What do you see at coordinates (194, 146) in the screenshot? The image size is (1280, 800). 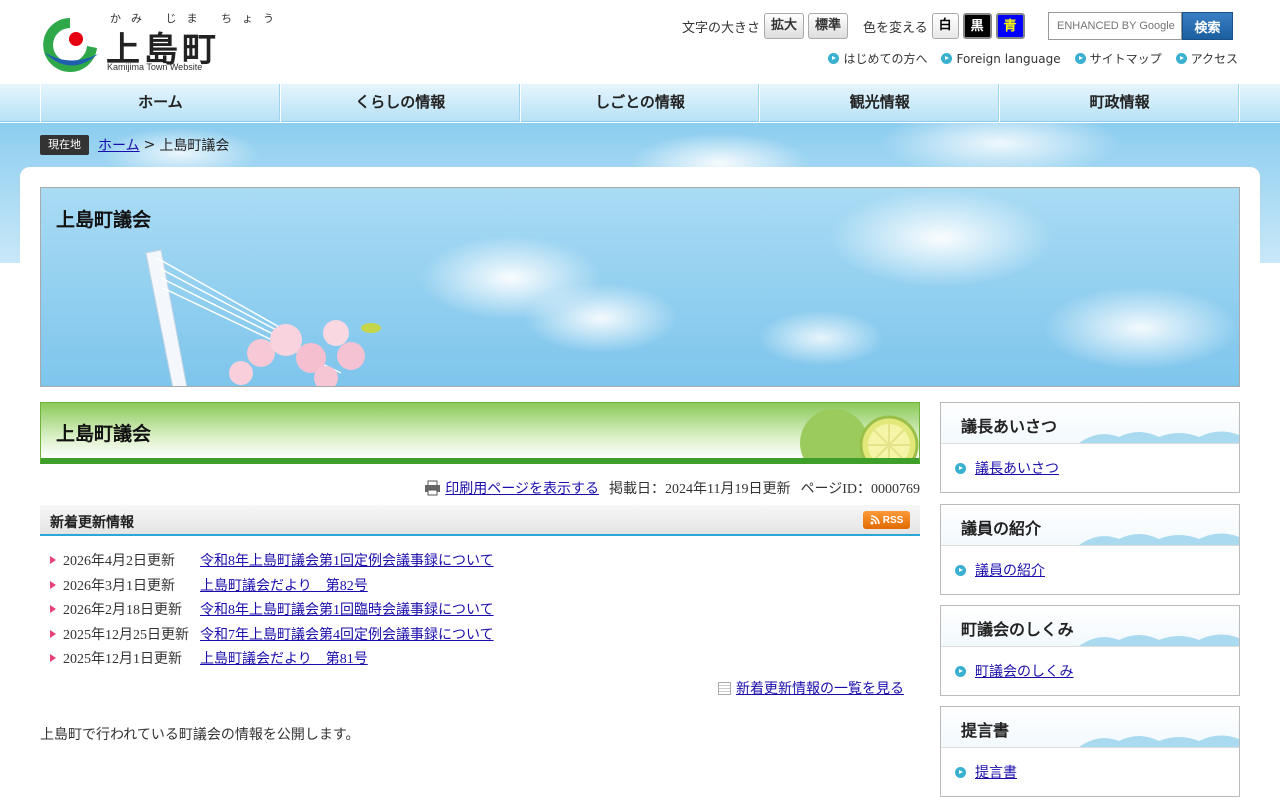 I see `breadcrumb-current: 上島町議会` at bounding box center [194, 146].